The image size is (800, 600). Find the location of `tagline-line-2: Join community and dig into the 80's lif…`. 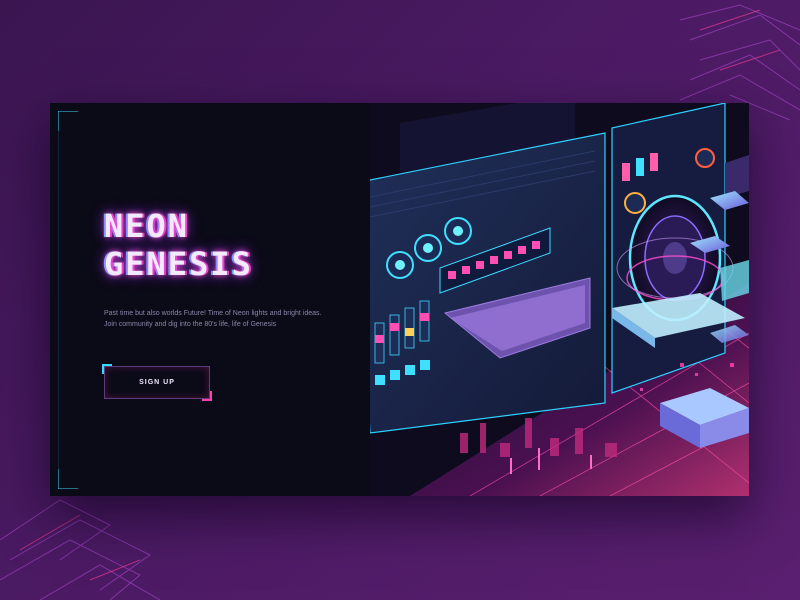

tagline-line-2: Join community and dig into the 80's lif… is located at coordinates (190, 324).